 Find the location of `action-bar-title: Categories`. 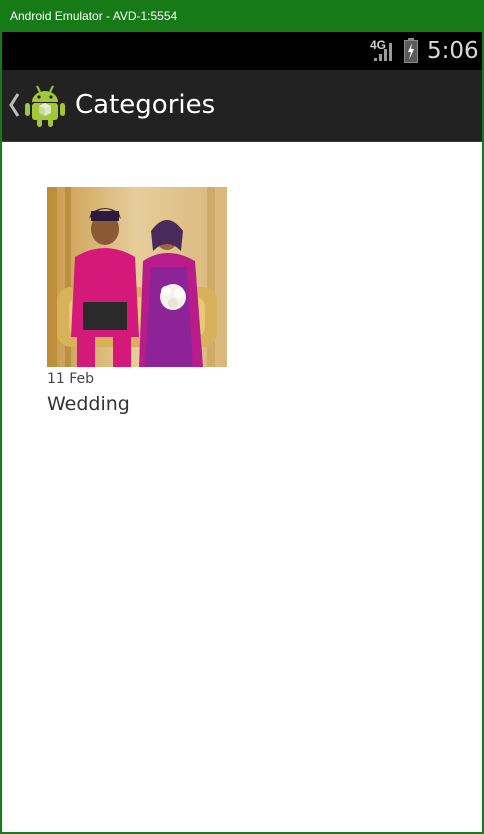

action-bar-title: Categories is located at coordinates (145, 105).